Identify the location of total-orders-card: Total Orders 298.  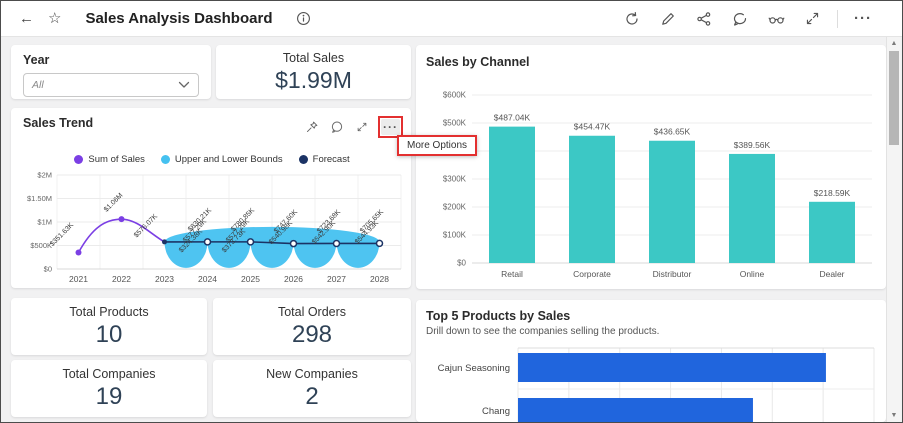
(312, 326).